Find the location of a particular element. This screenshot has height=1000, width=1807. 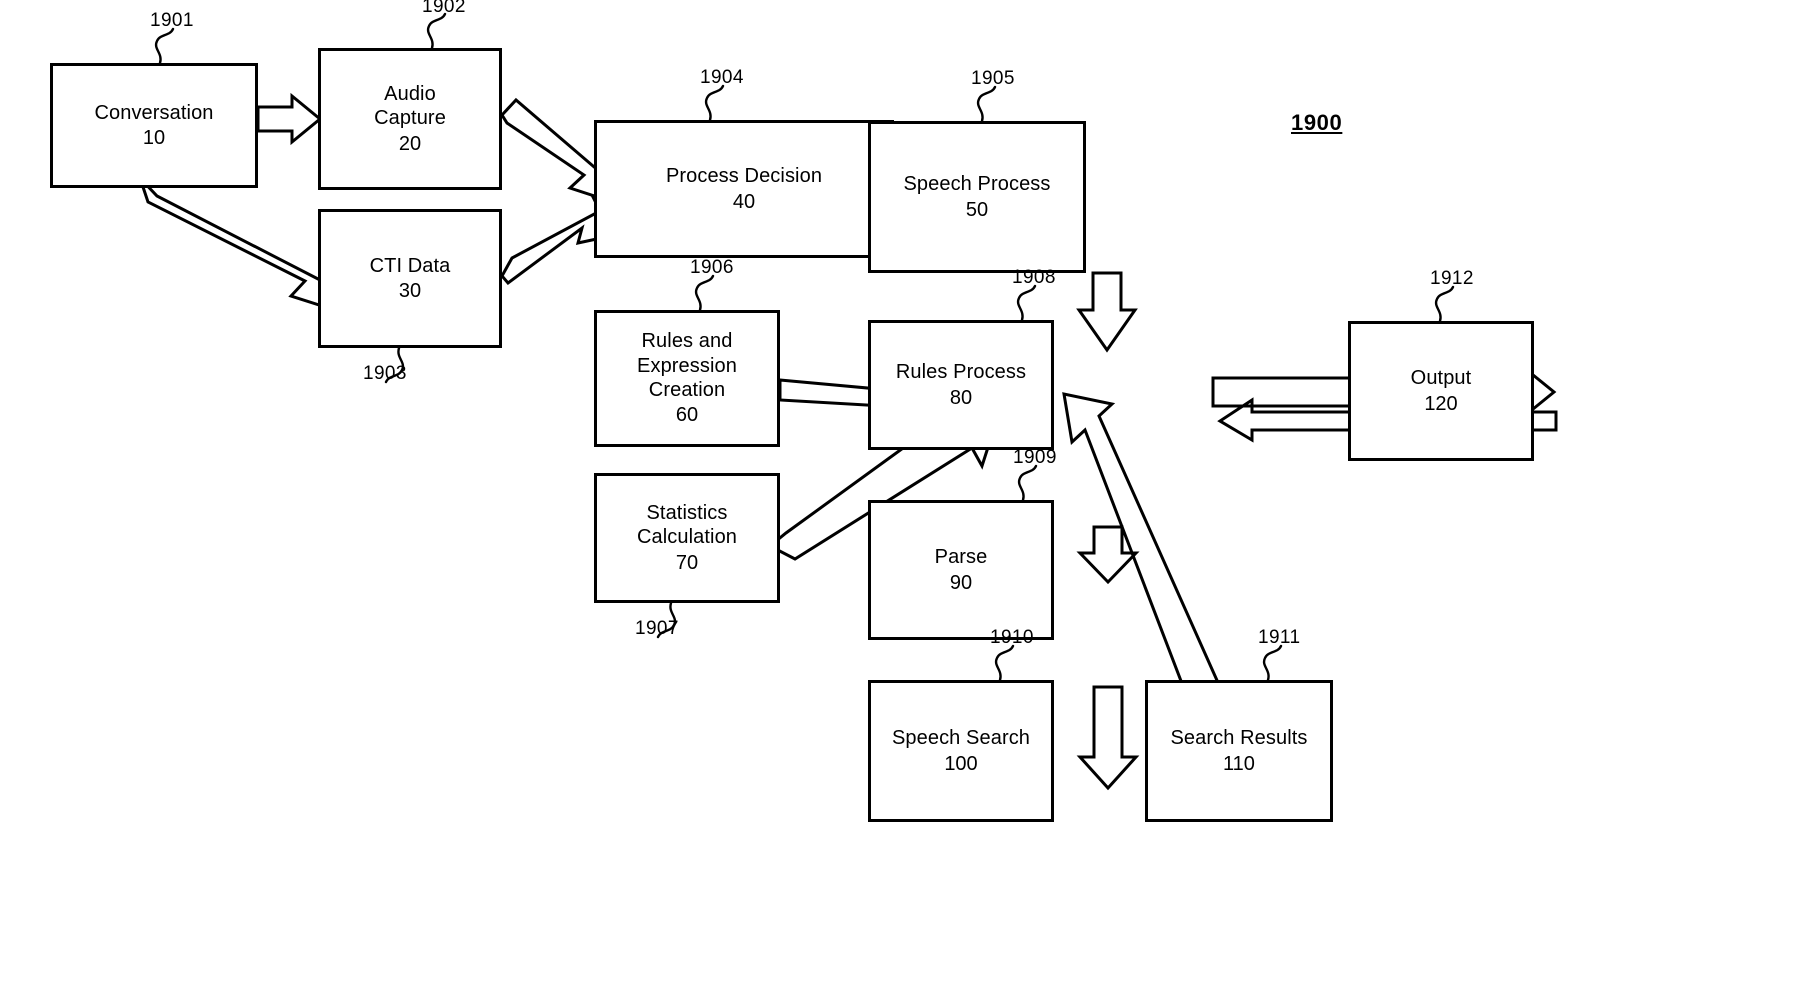

node-process-decision-title: Process Decision is located at coordinates (744, 176).